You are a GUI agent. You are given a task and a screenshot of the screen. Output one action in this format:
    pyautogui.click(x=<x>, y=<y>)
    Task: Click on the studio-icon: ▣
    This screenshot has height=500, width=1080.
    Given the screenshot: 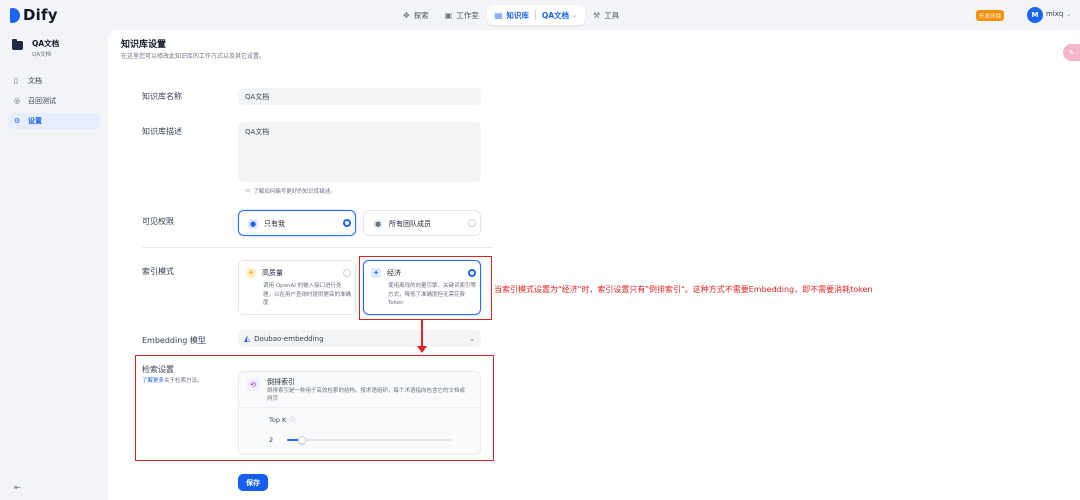 What is the action you would take?
    pyautogui.click(x=448, y=15)
    